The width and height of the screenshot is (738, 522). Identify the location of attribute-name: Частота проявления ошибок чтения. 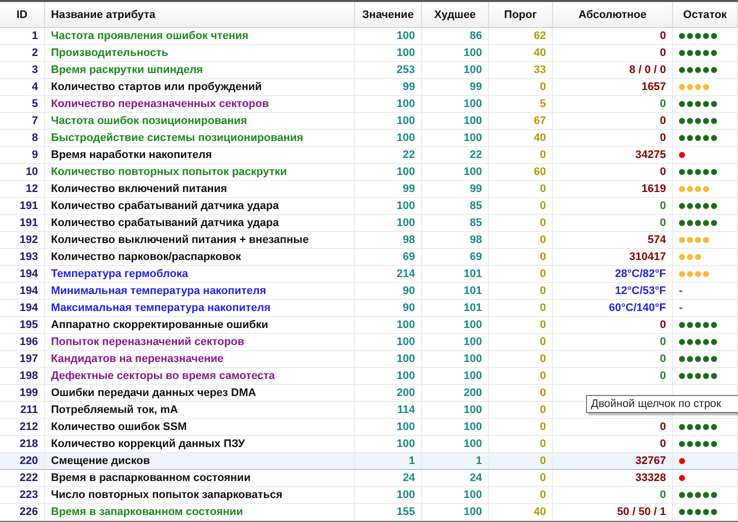
(149, 36).